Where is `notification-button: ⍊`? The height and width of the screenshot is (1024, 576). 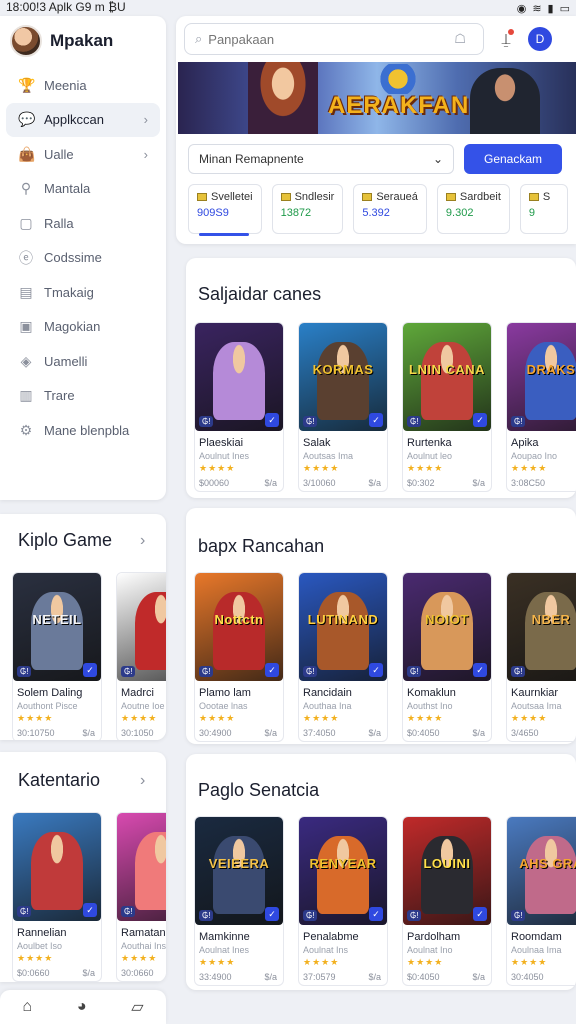 notification-button: ⍊ is located at coordinates (506, 39).